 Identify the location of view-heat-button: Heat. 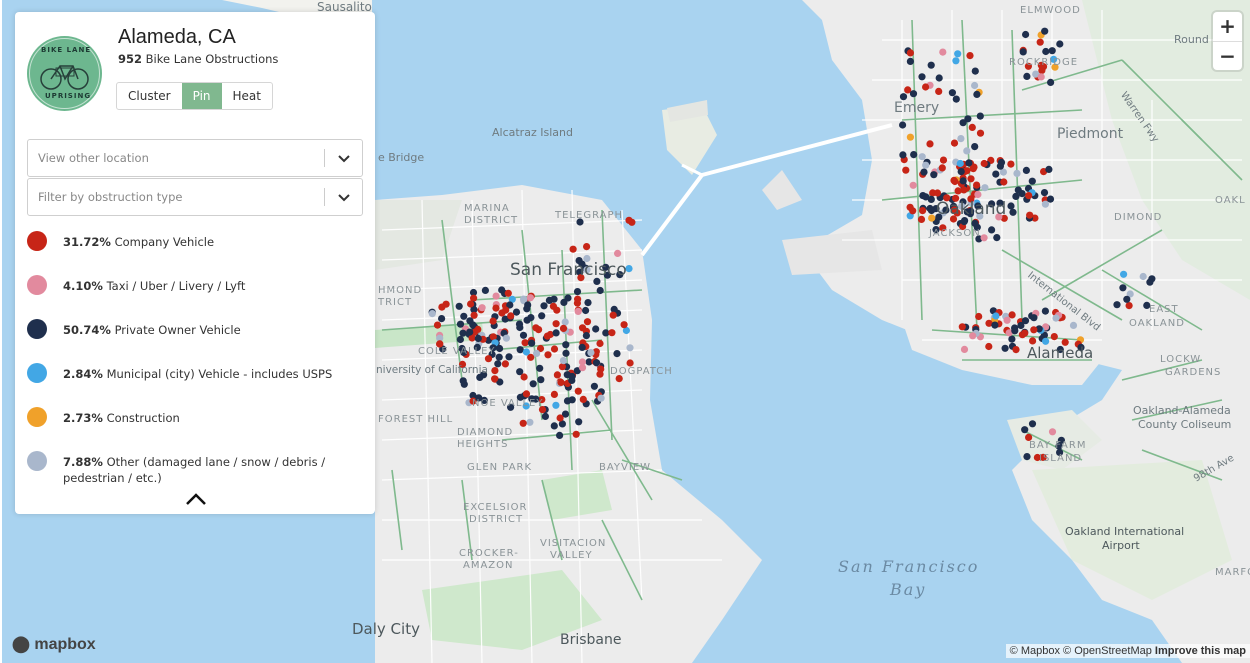
(247, 96).